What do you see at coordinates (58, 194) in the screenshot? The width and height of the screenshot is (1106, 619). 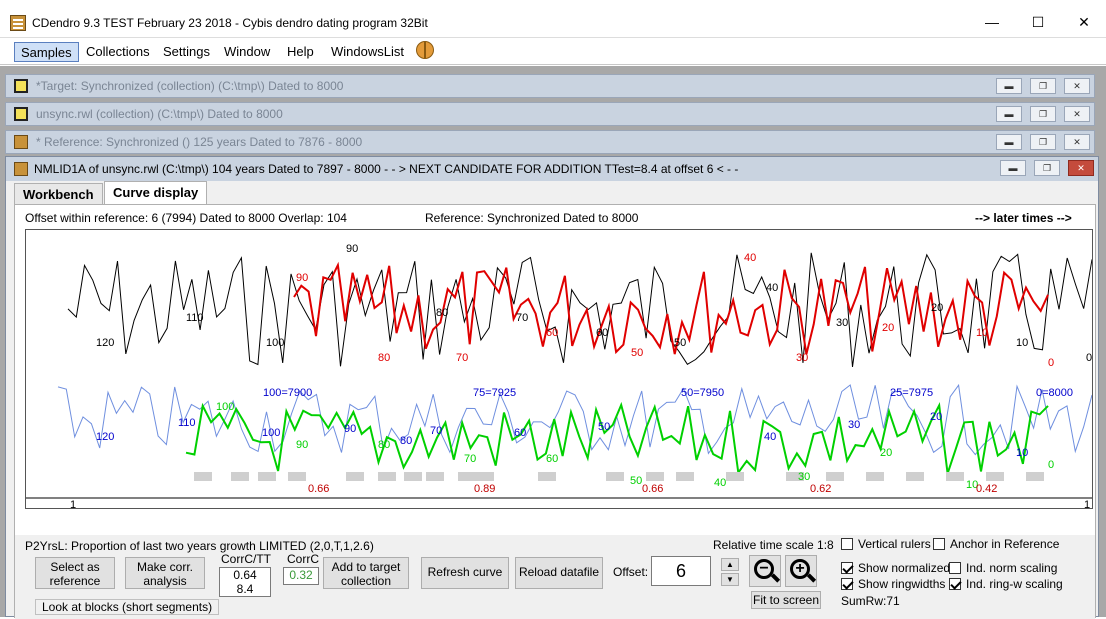 I see `tab-workbench: Workbench` at bounding box center [58, 194].